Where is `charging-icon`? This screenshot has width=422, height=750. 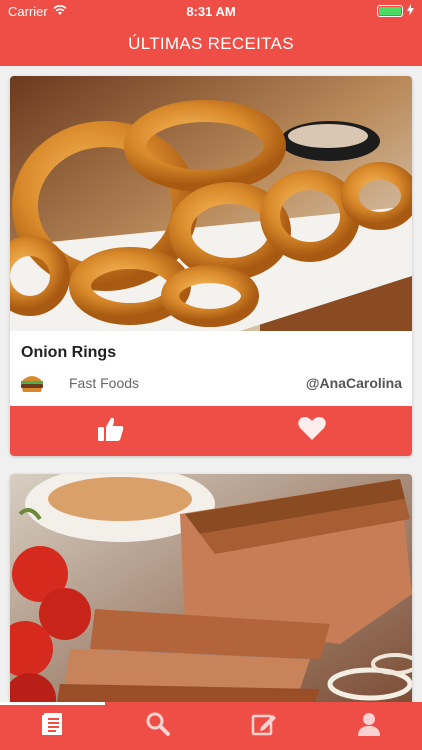
charging-icon is located at coordinates (410, 11).